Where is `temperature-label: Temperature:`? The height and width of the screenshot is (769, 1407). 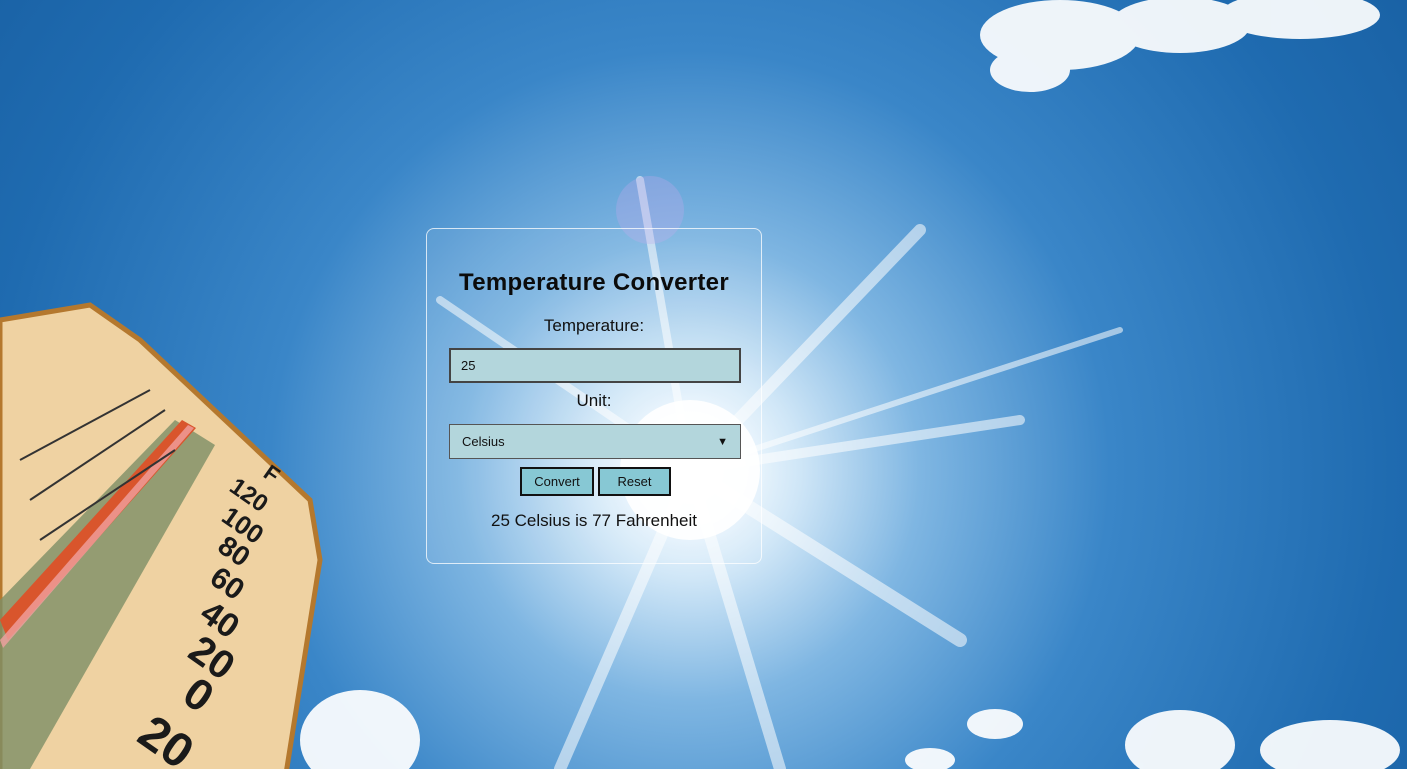 temperature-label: Temperature: is located at coordinates (594, 325).